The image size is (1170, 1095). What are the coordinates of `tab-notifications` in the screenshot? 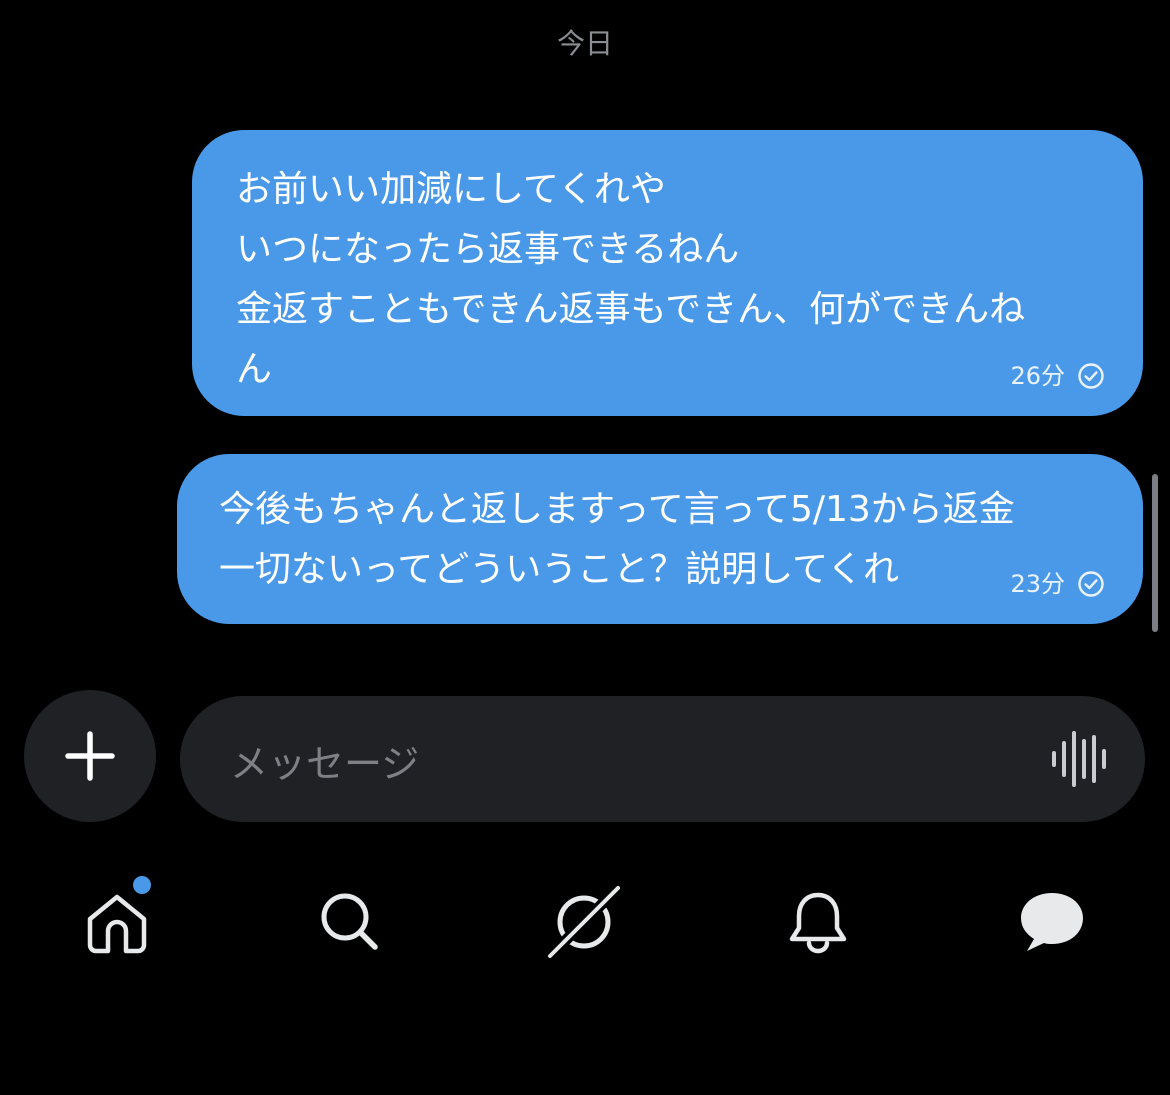 It's located at (818, 922).